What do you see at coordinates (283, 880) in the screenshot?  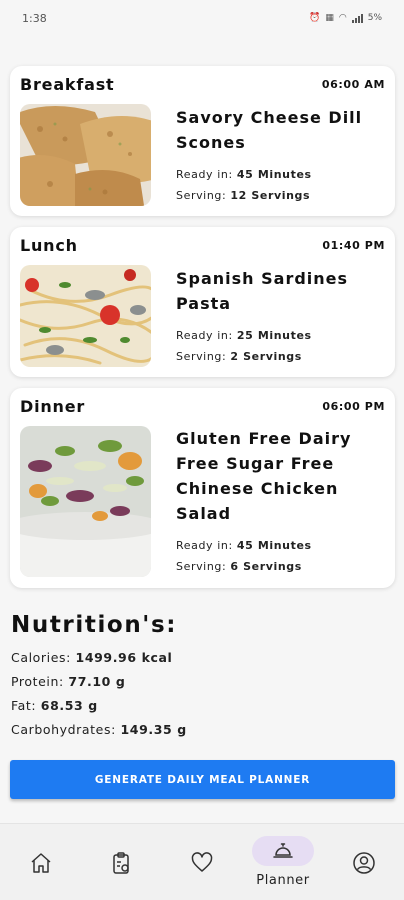 I see `nav-planner-label: Planner` at bounding box center [283, 880].